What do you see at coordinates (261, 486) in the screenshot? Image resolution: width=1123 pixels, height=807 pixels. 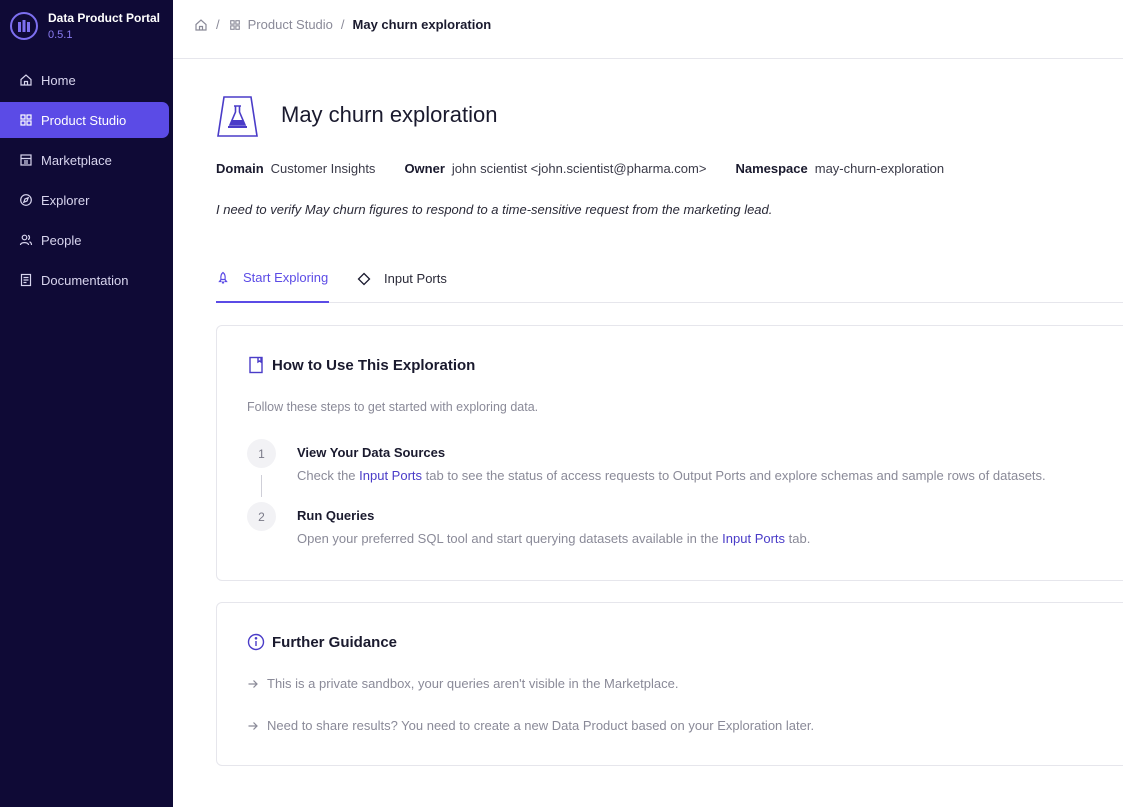 I see `step-connector` at bounding box center [261, 486].